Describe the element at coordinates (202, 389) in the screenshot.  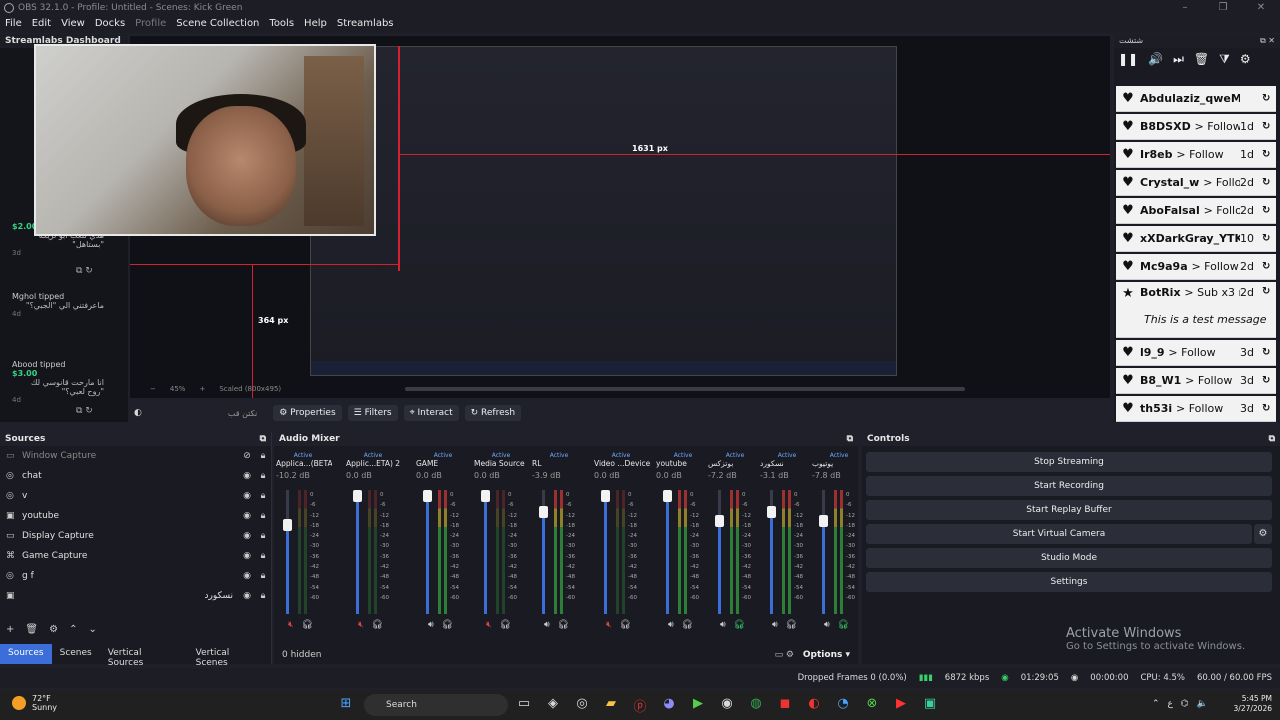
I see `zoom-in-button: +` at that location.